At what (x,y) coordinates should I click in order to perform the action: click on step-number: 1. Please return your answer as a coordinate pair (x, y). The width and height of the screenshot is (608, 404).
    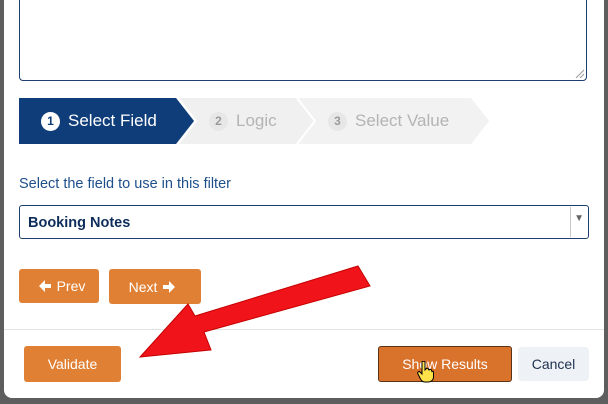
    Looking at the image, I should click on (50, 121).